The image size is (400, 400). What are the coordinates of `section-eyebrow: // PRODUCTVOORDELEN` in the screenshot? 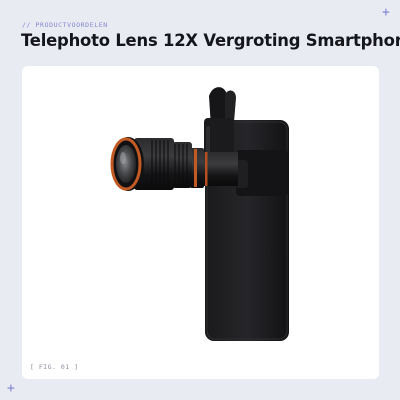 It's located at (65, 25).